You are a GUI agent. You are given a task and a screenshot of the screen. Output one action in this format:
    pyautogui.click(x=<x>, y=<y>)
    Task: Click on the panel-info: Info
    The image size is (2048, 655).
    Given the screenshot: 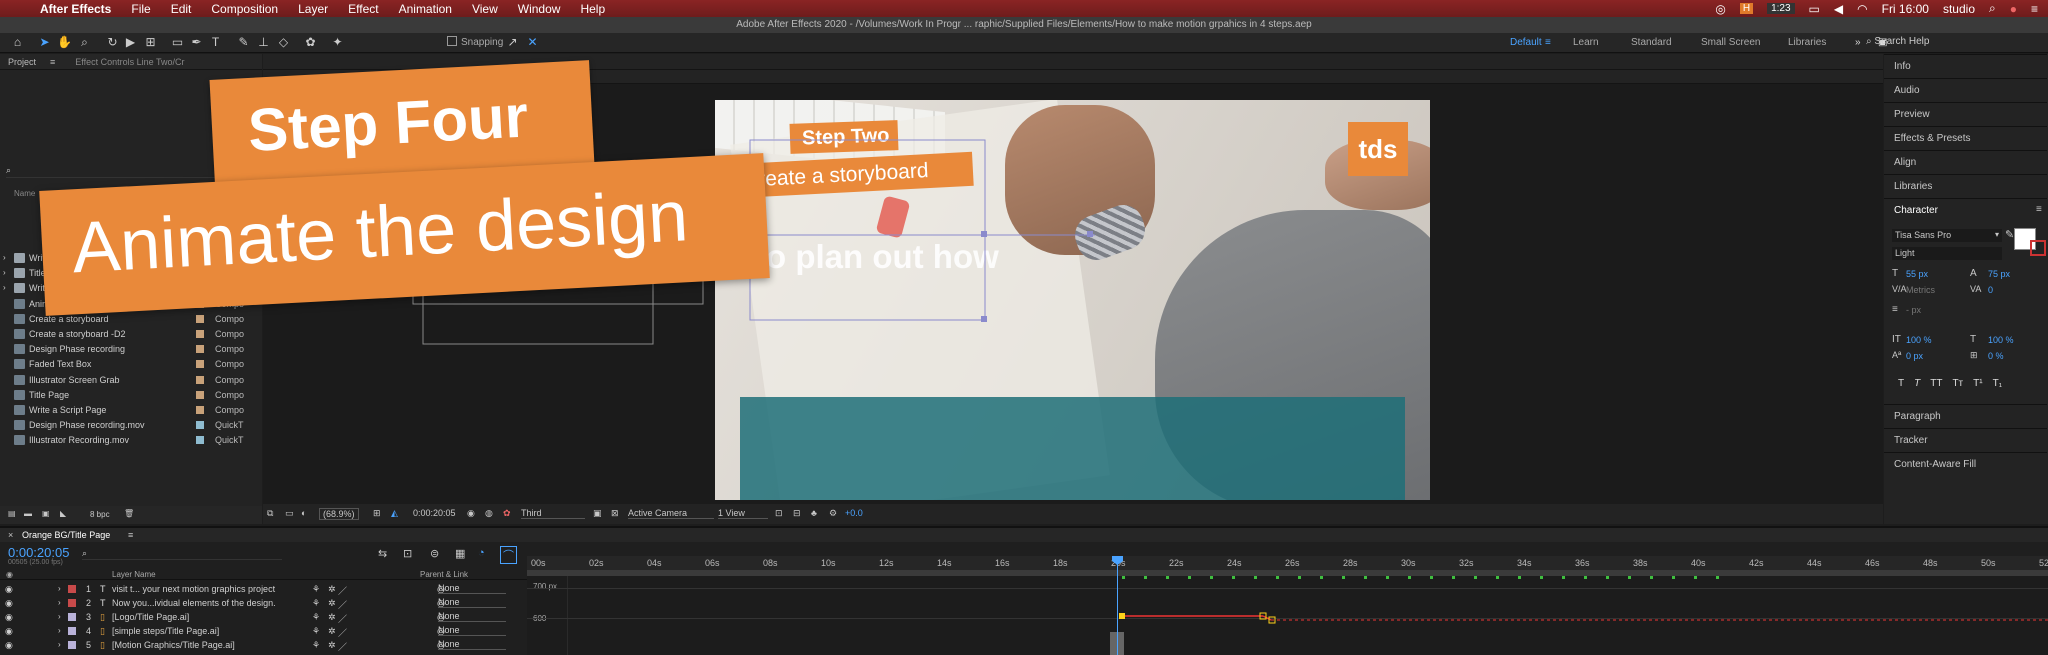 What is the action you would take?
    pyautogui.click(x=1965, y=66)
    